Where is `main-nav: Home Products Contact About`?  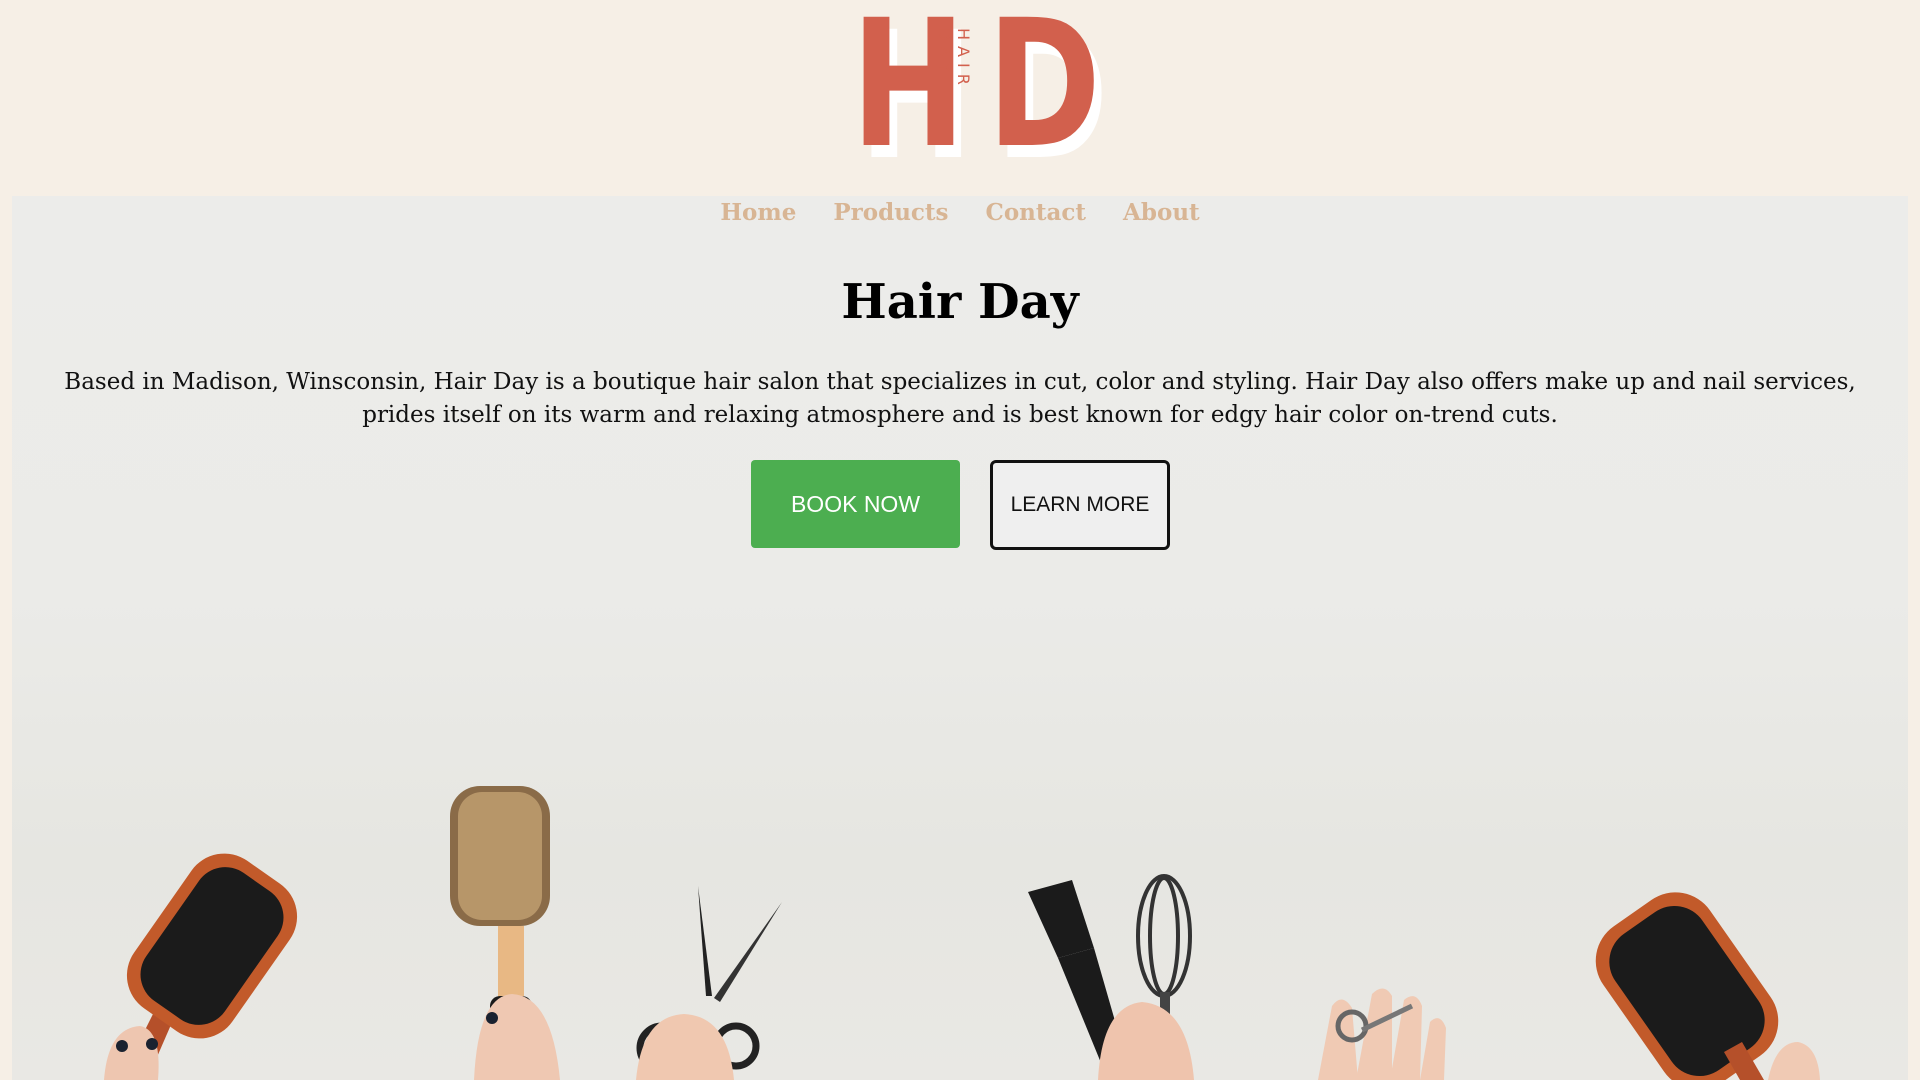 main-nav: Home Products Contact About is located at coordinates (960, 214).